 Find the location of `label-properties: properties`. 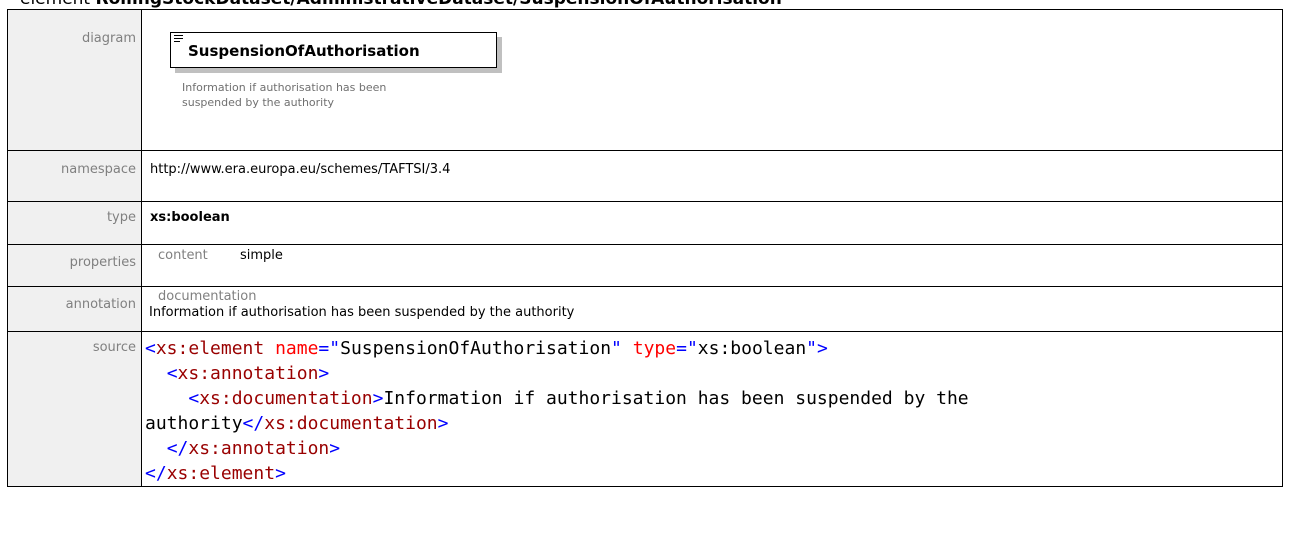

label-properties: properties is located at coordinates (74, 265).